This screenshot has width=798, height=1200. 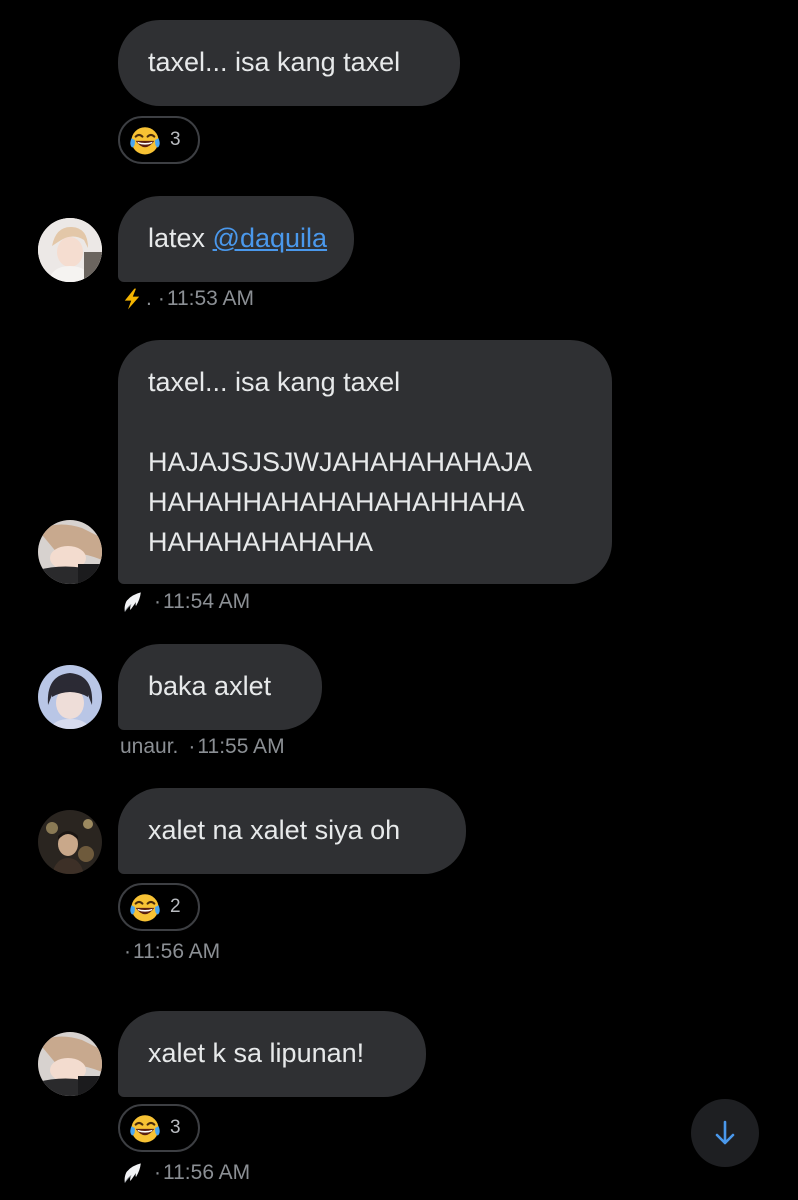 I want to click on message-time: 11:53 AM, so click(x=210, y=298).